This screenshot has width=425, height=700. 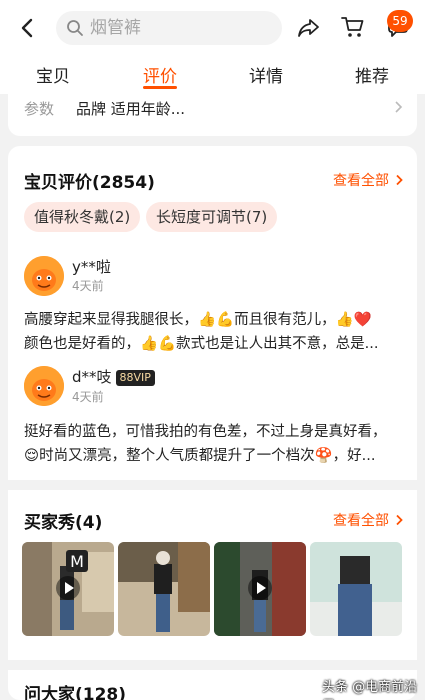 What do you see at coordinates (182, 28) in the screenshot?
I see `search-input` at bounding box center [182, 28].